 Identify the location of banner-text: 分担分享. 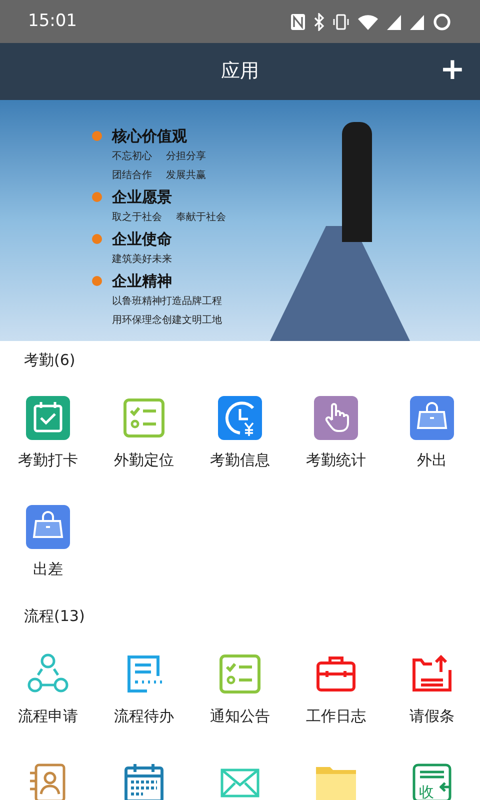
(186, 157).